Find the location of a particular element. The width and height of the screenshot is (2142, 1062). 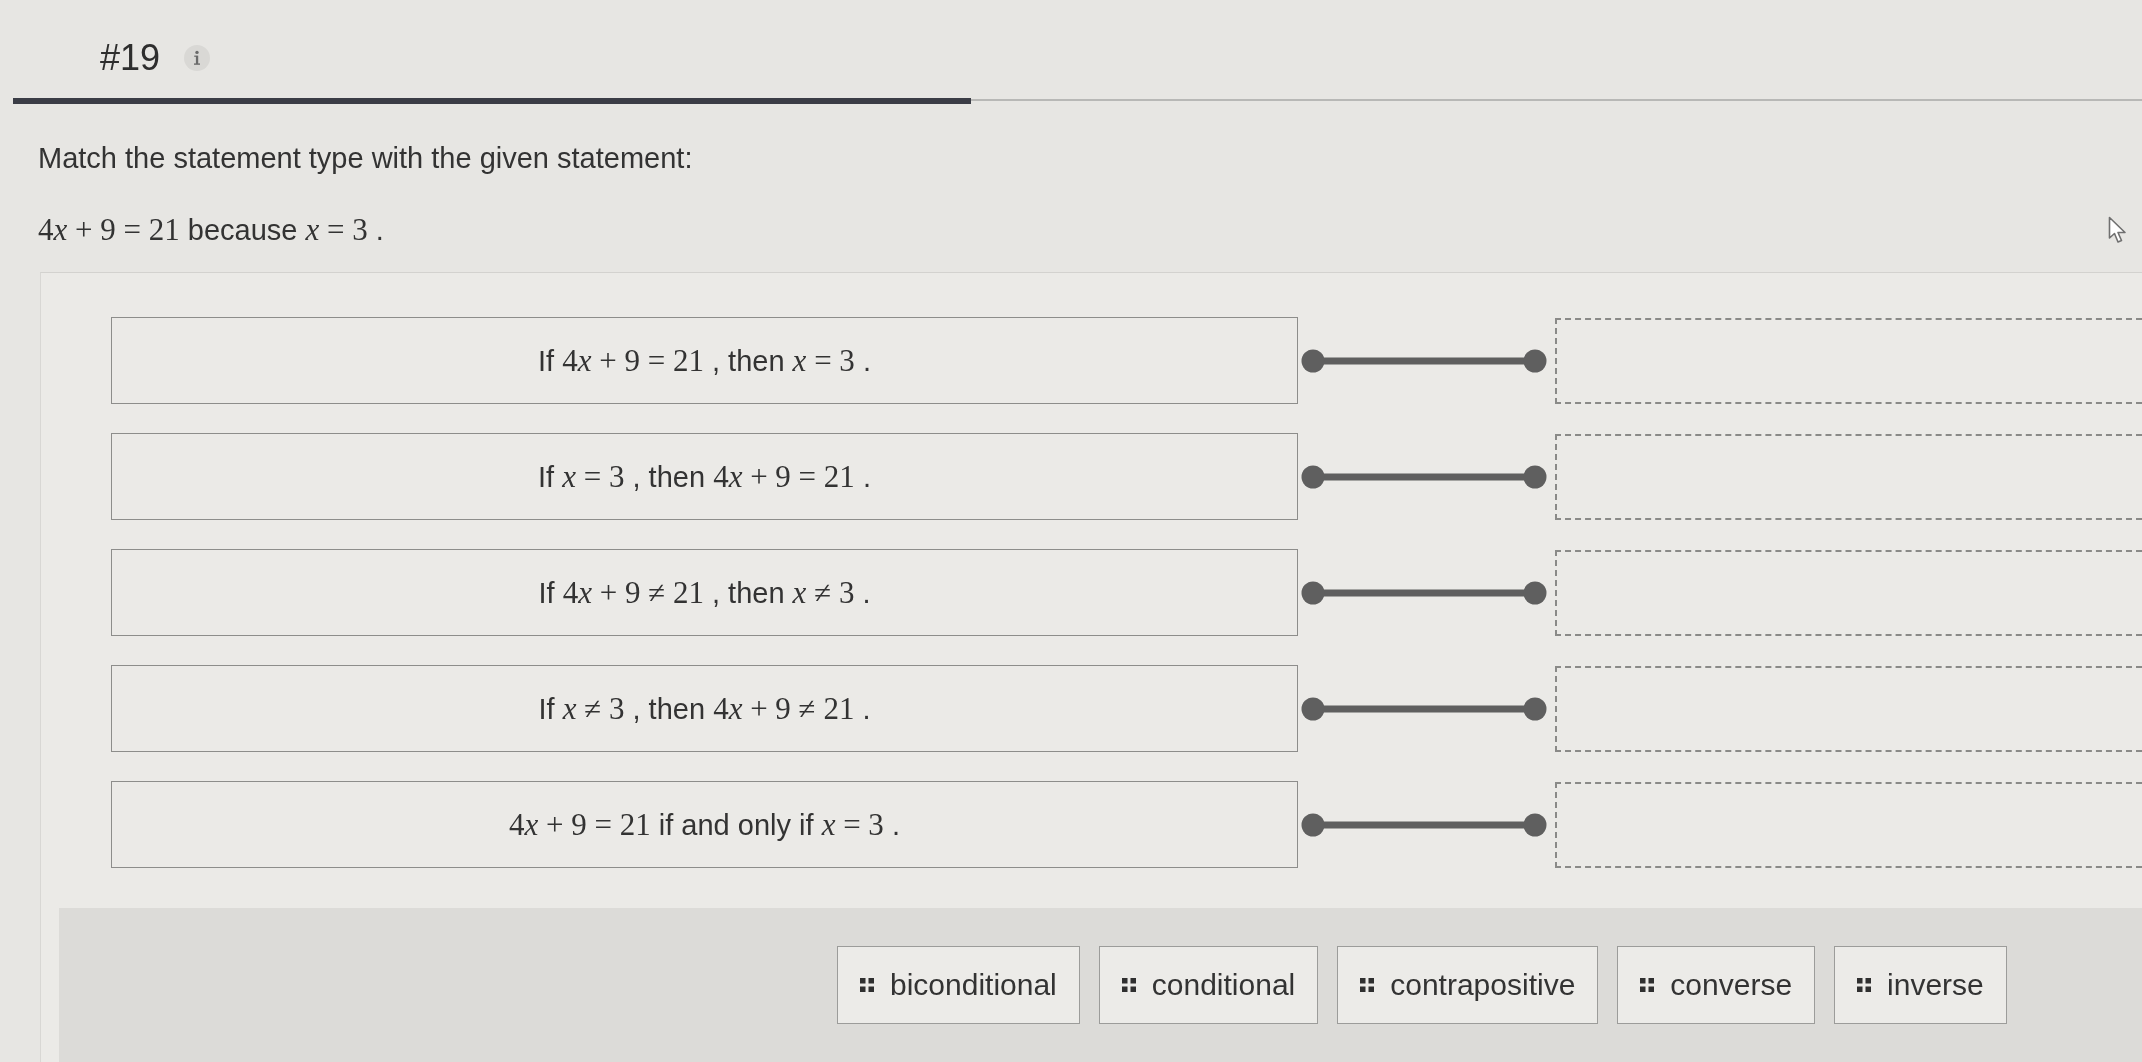

answer-option-button: biconditional is located at coordinates (958, 985).